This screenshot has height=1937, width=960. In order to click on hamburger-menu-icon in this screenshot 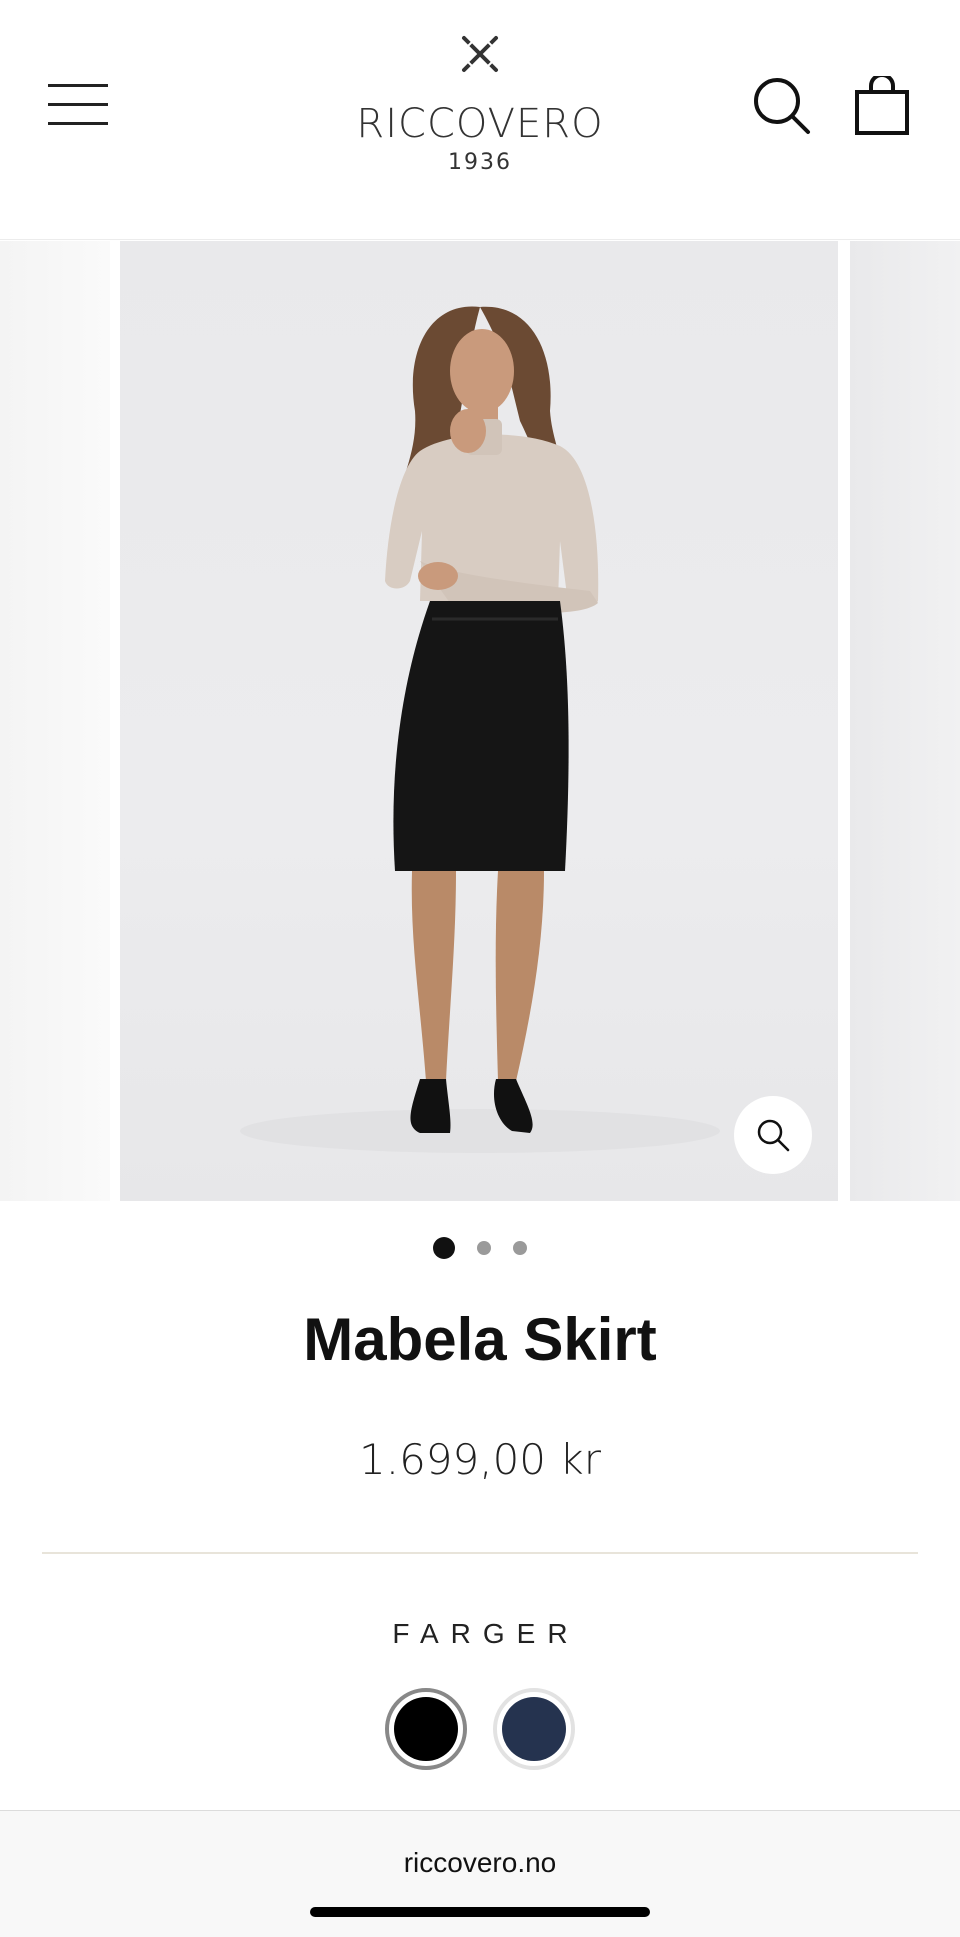, I will do `click(78, 105)`.